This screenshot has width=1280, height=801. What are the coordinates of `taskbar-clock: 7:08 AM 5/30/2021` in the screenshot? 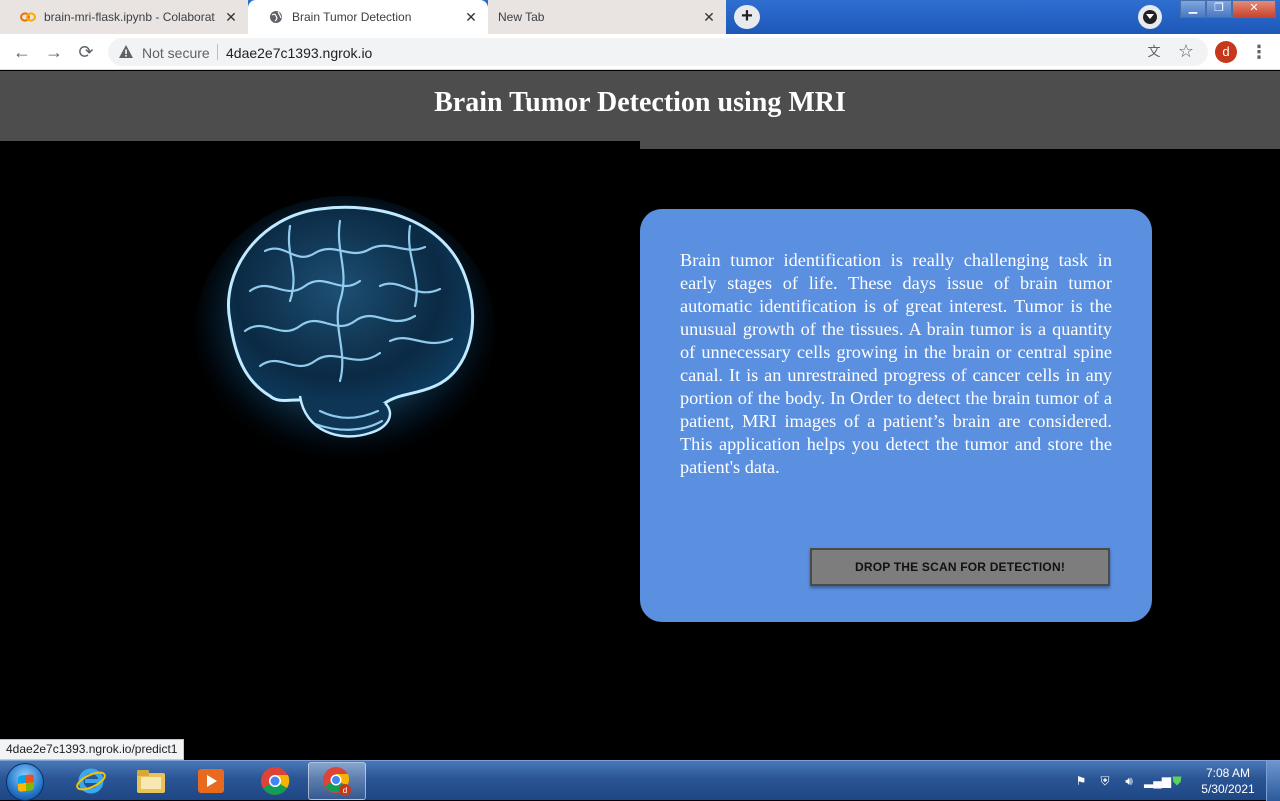 It's located at (1228, 781).